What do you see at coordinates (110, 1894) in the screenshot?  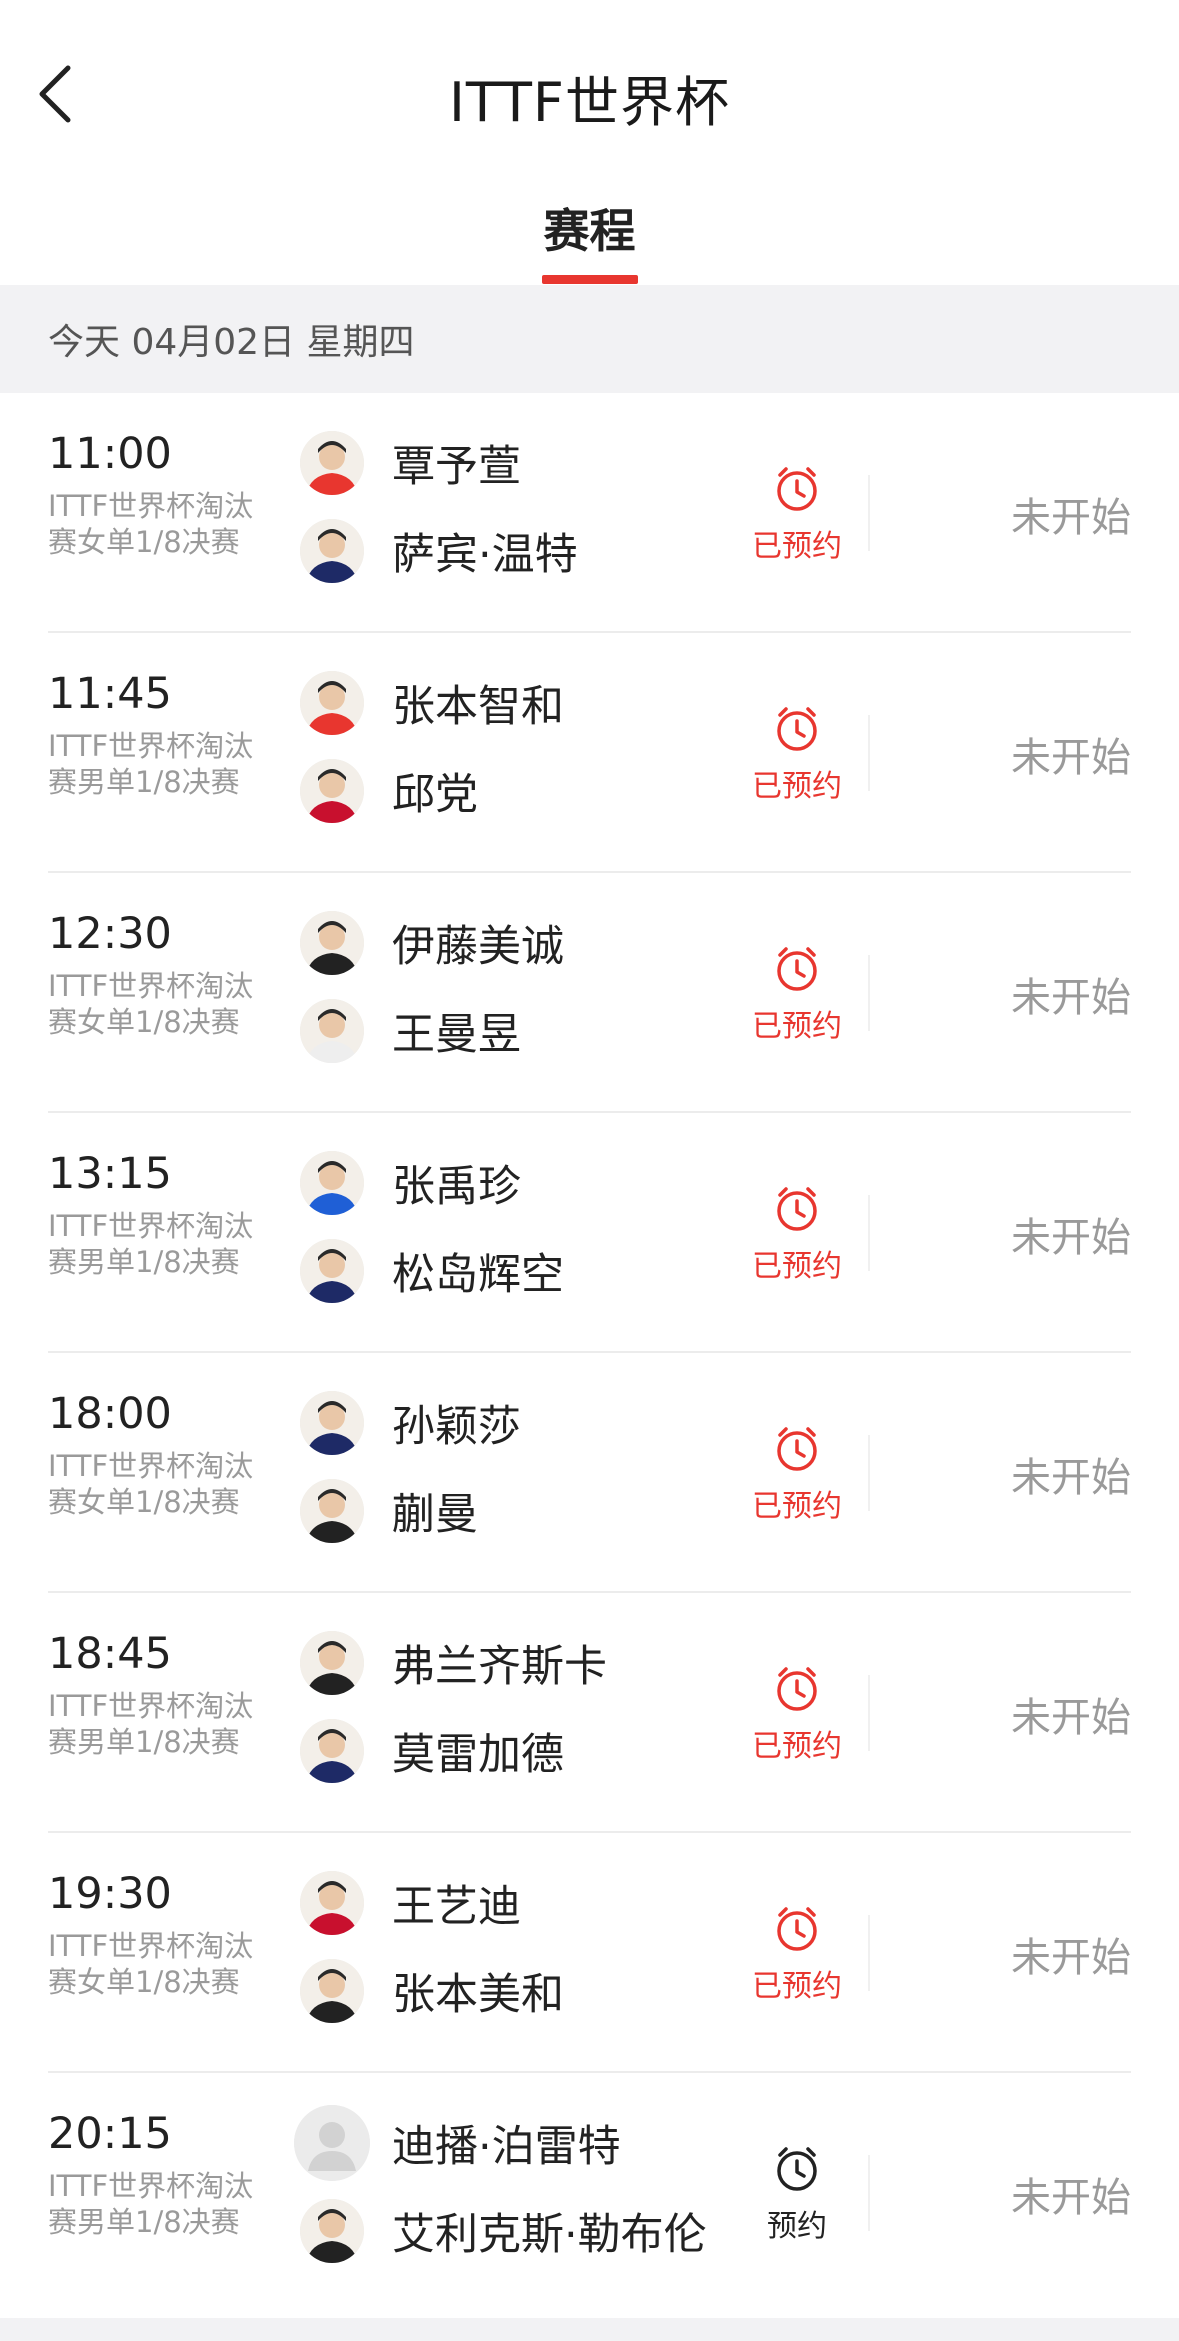 I see `match-time: 19:30` at bounding box center [110, 1894].